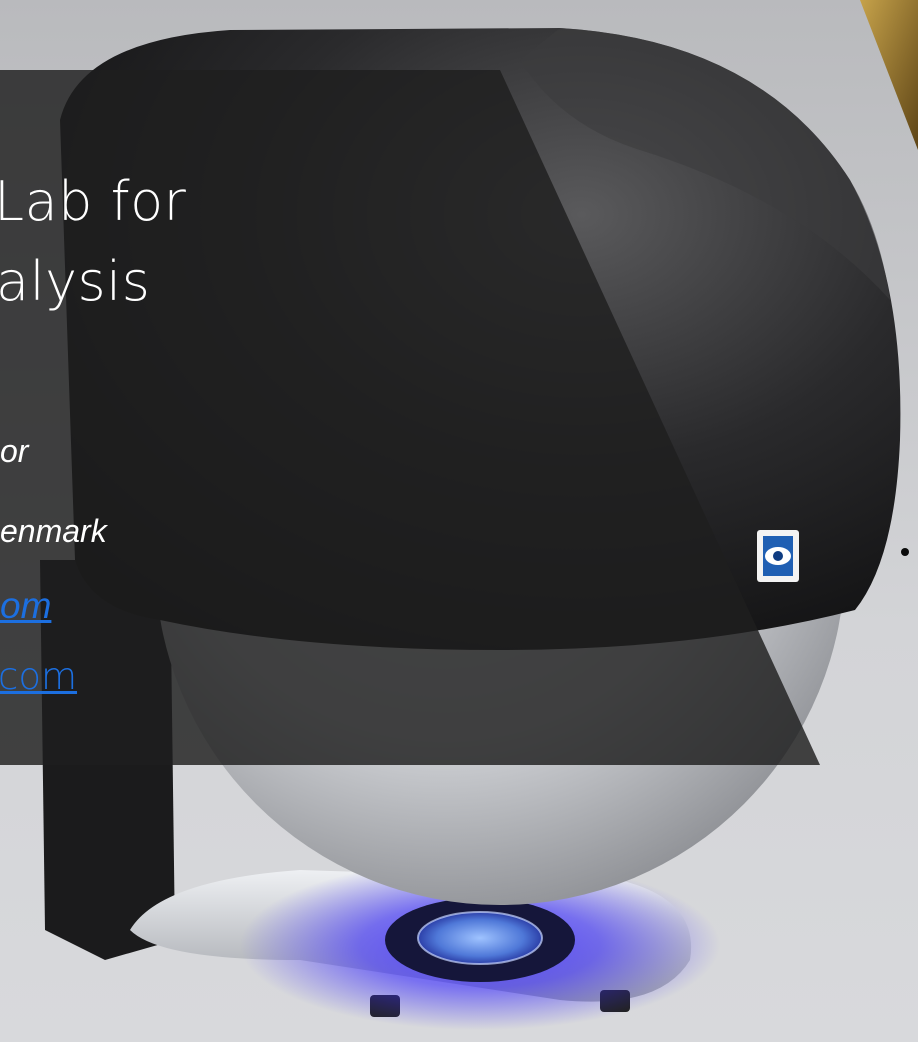 Image resolution: width=918 pixels, height=1042 pixels. What do you see at coordinates (14, 451) in the screenshot?
I see `subtitle-line-1: or` at bounding box center [14, 451].